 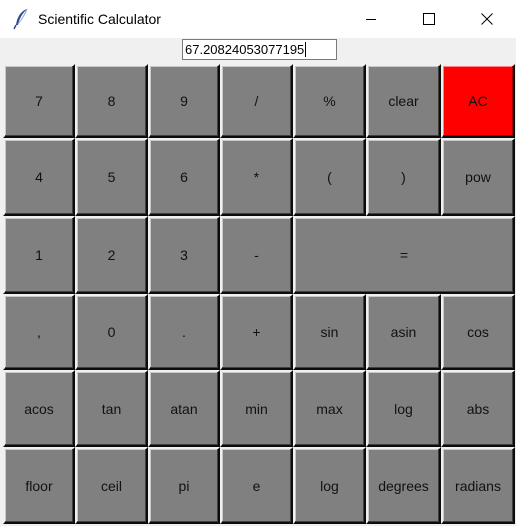 What do you see at coordinates (256, 485) in the screenshot?
I see `key-e: e` at bounding box center [256, 485].